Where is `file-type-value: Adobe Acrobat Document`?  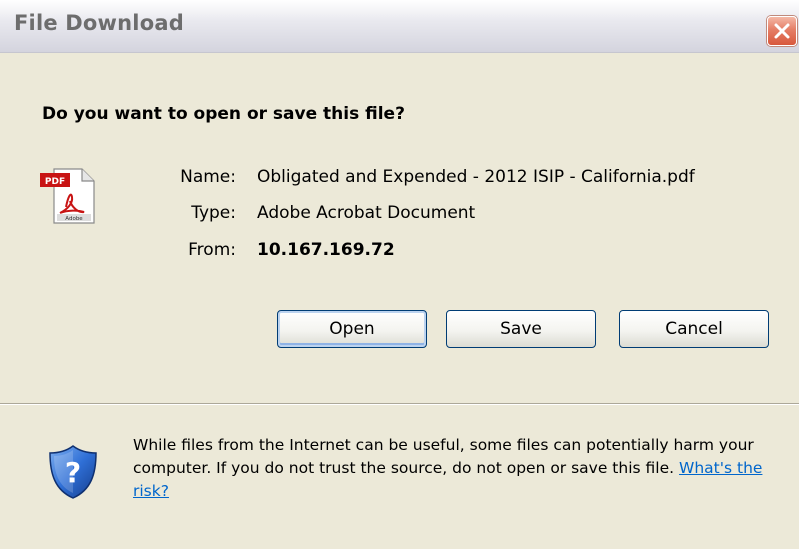
file-type-value: Adobe Acrobat Document is located at coordinates (366, 213).